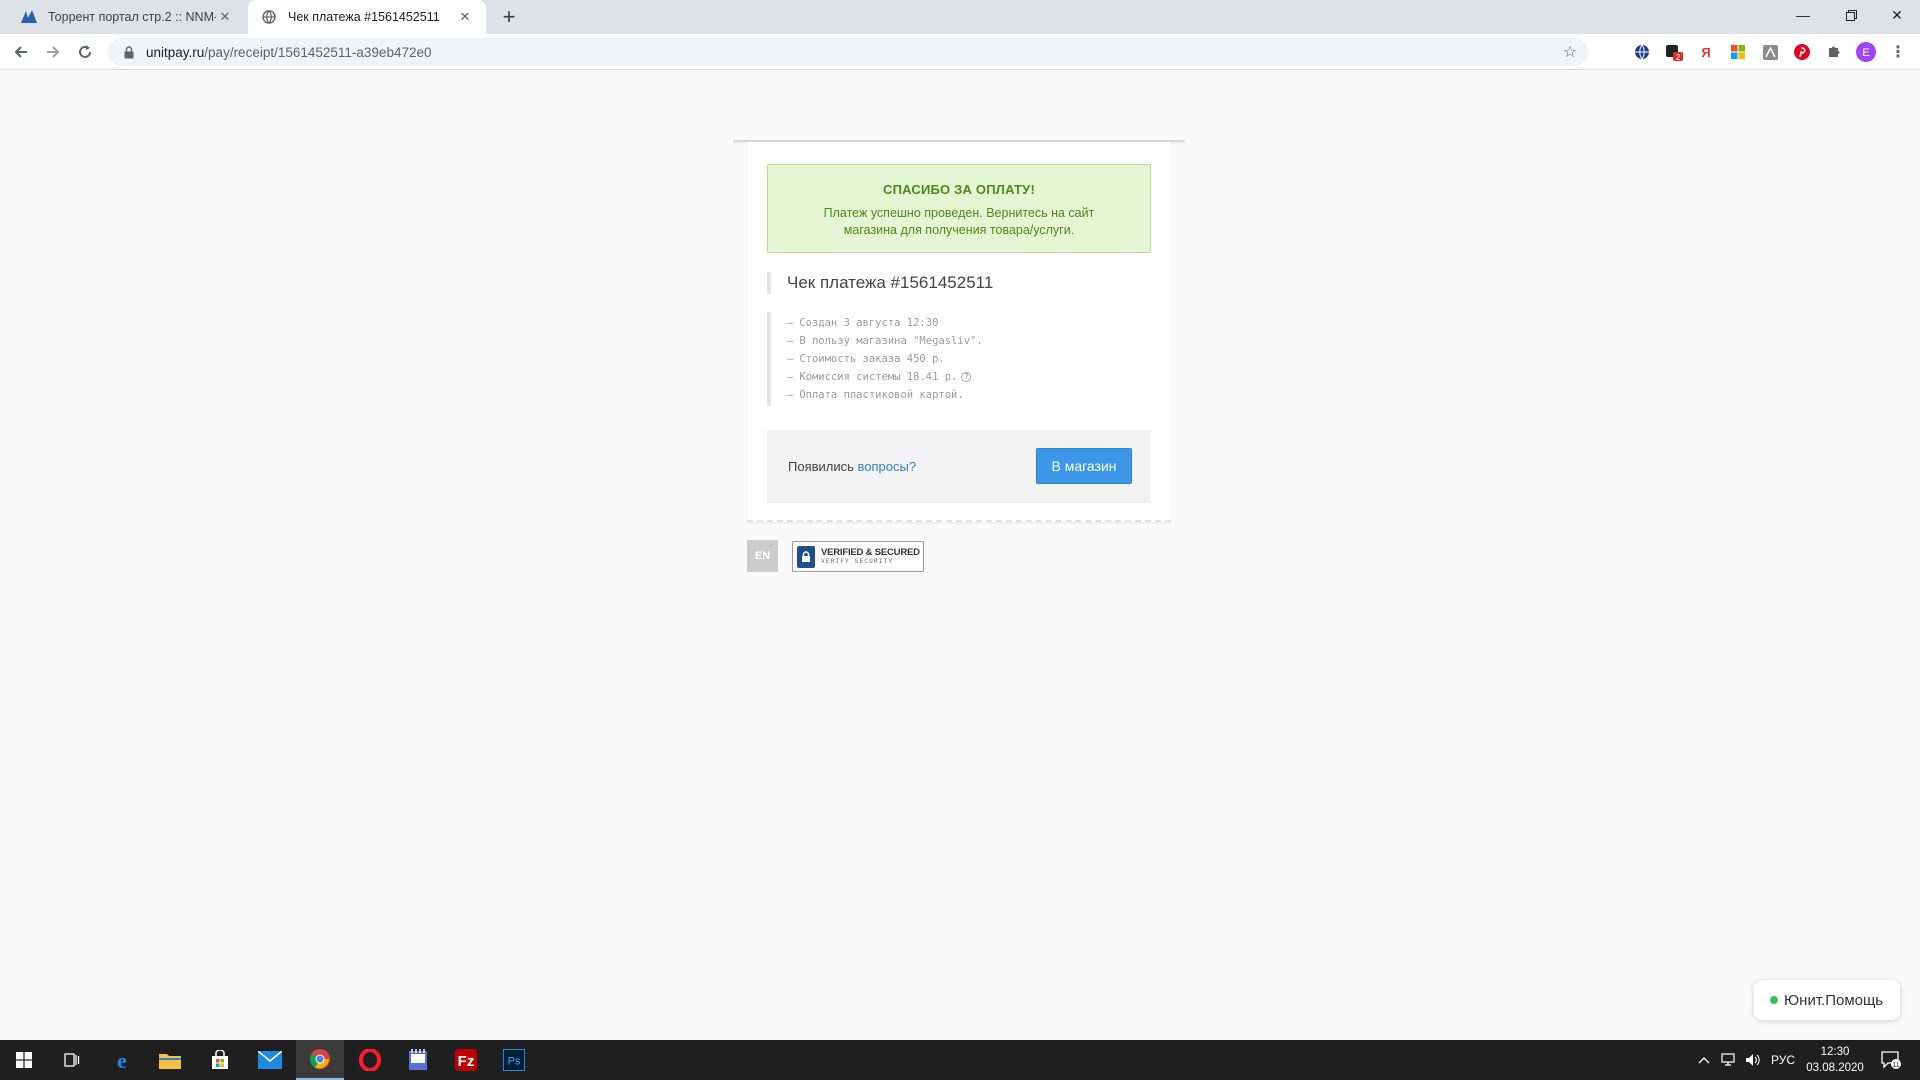  I want to click on filezilla-icon: Fz, so click(466, 1060).